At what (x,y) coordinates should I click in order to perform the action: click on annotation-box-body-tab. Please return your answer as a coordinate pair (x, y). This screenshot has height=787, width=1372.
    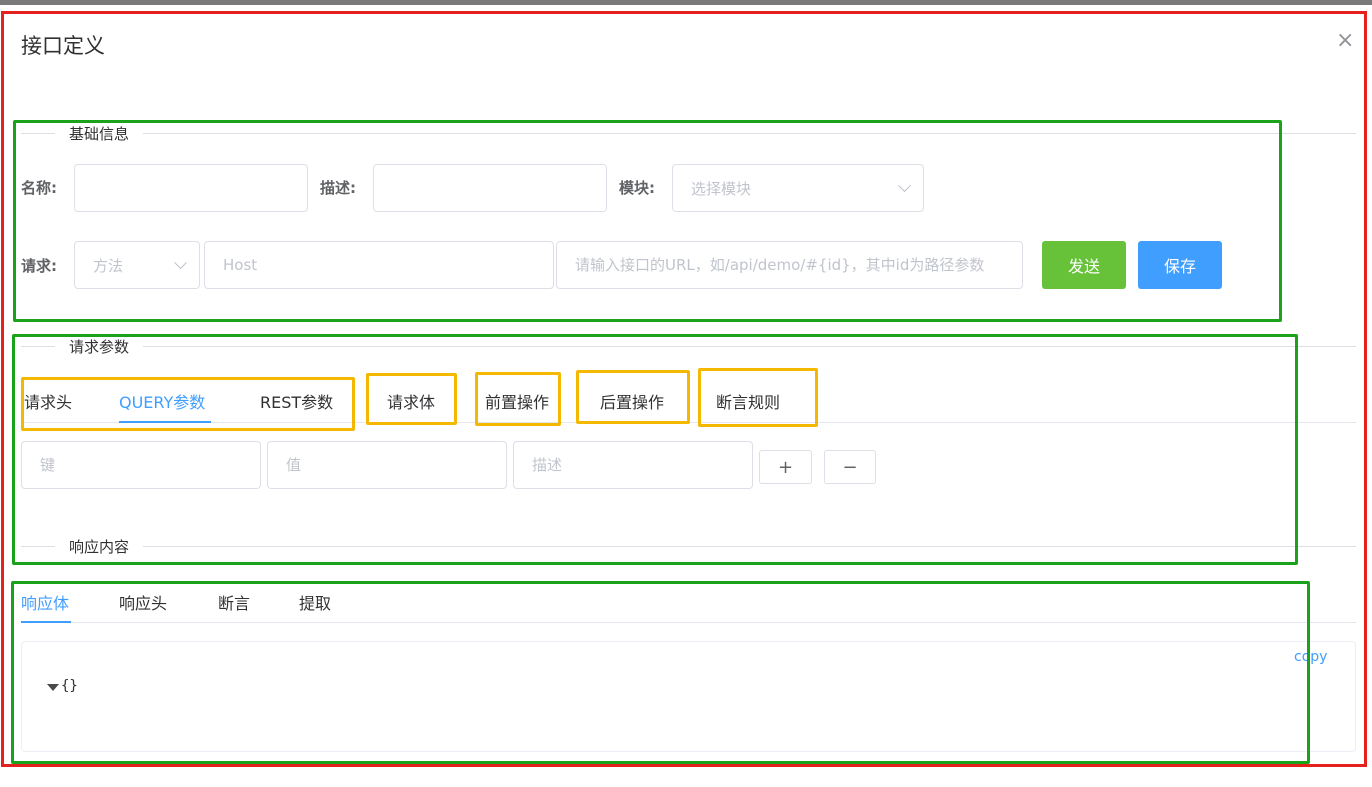
    Looking at the image, I should click on (411, 399).